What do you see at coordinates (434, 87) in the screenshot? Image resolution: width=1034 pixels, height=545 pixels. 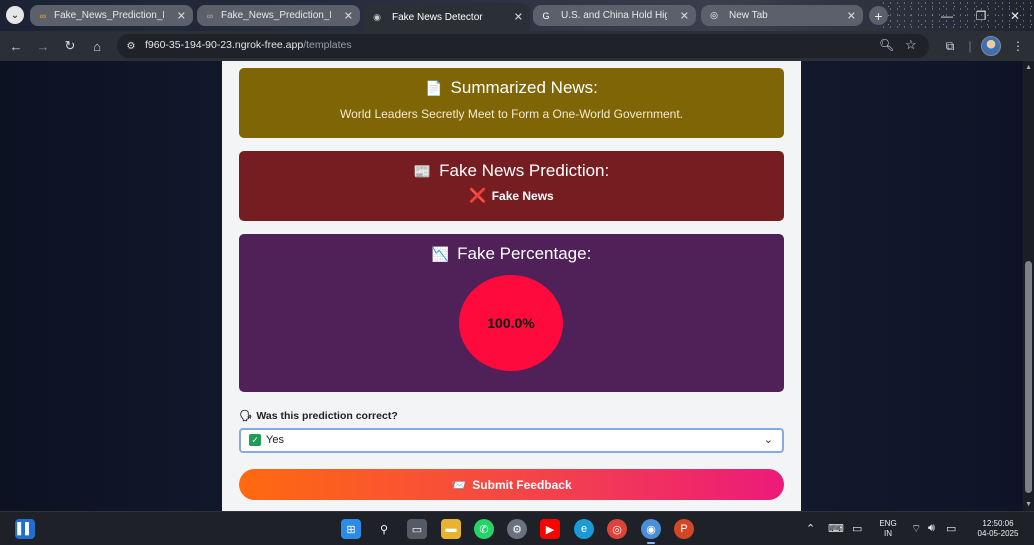 I see `document-icon: 📄` at bounding box center [434, 87].